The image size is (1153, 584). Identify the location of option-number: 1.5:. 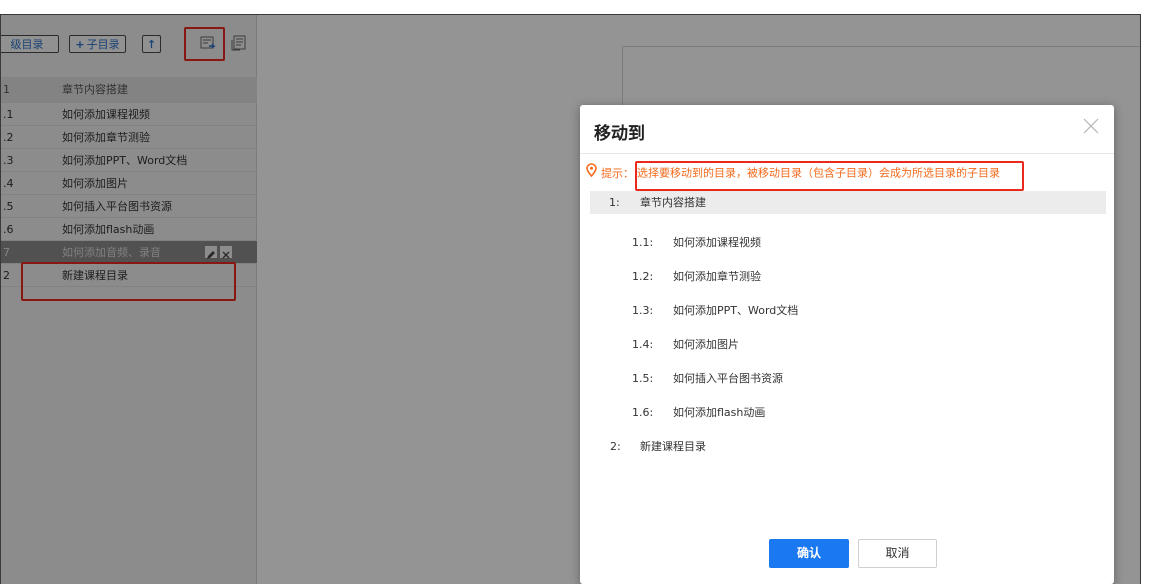
(643, 378).